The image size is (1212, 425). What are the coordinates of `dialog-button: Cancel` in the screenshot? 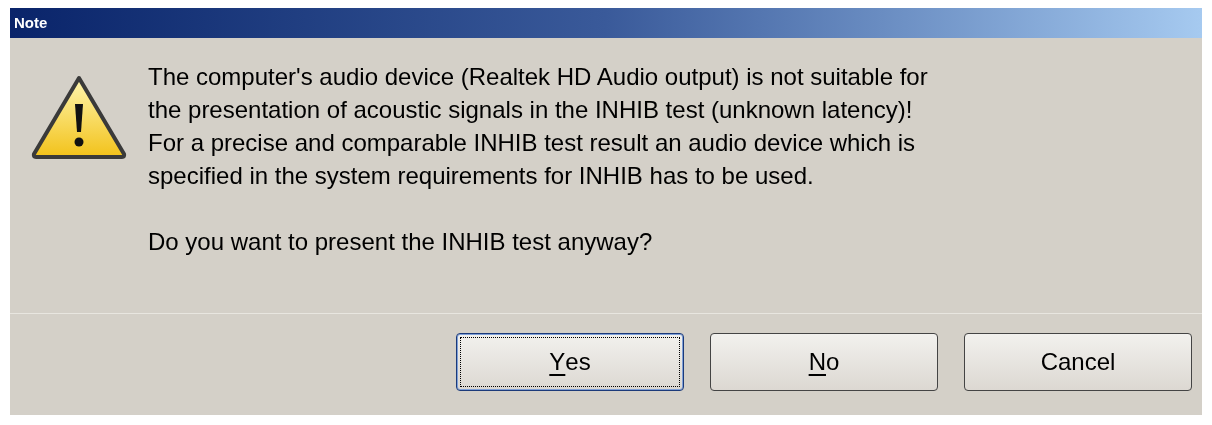 It's located at (1078, 361).